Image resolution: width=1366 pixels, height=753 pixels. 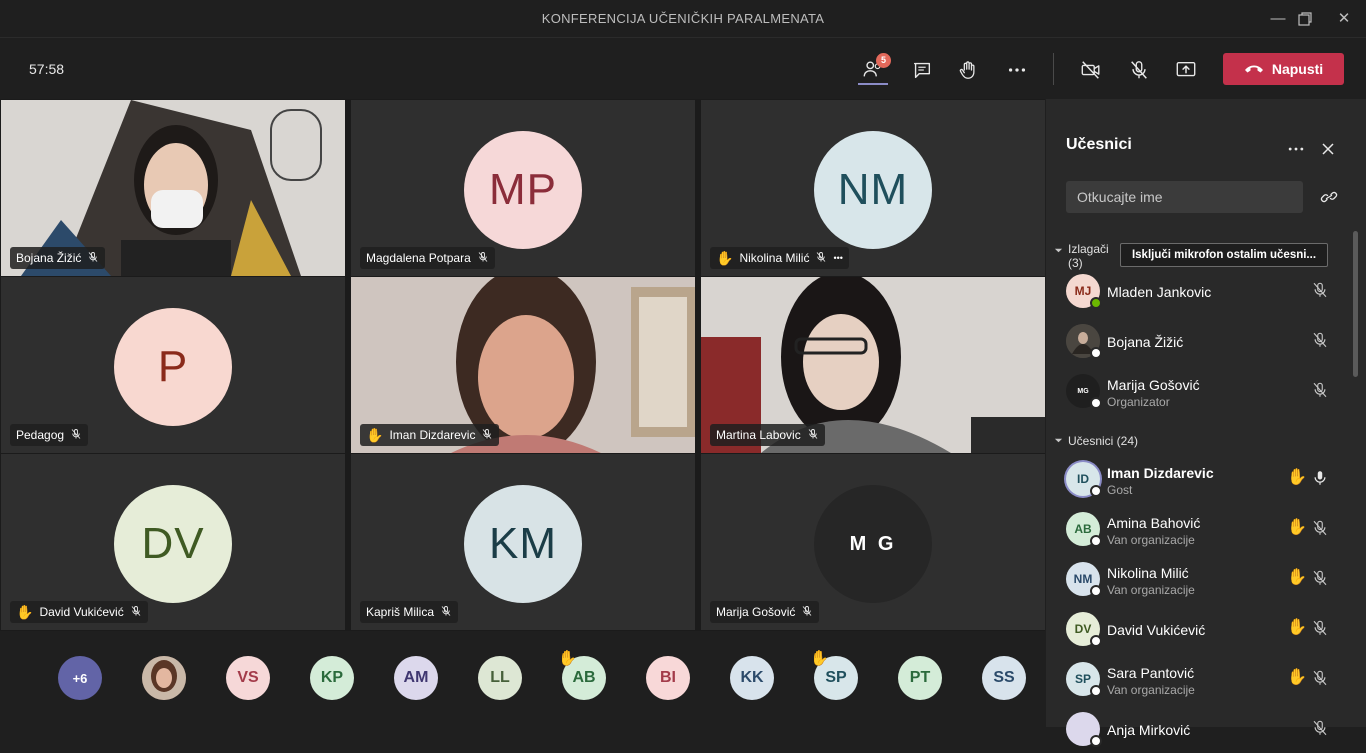 What do you see at coordinates (1211, 730) in the screenshot?
I see `attendee-row: Anja Mirković` at bounding box center [1211, 730].